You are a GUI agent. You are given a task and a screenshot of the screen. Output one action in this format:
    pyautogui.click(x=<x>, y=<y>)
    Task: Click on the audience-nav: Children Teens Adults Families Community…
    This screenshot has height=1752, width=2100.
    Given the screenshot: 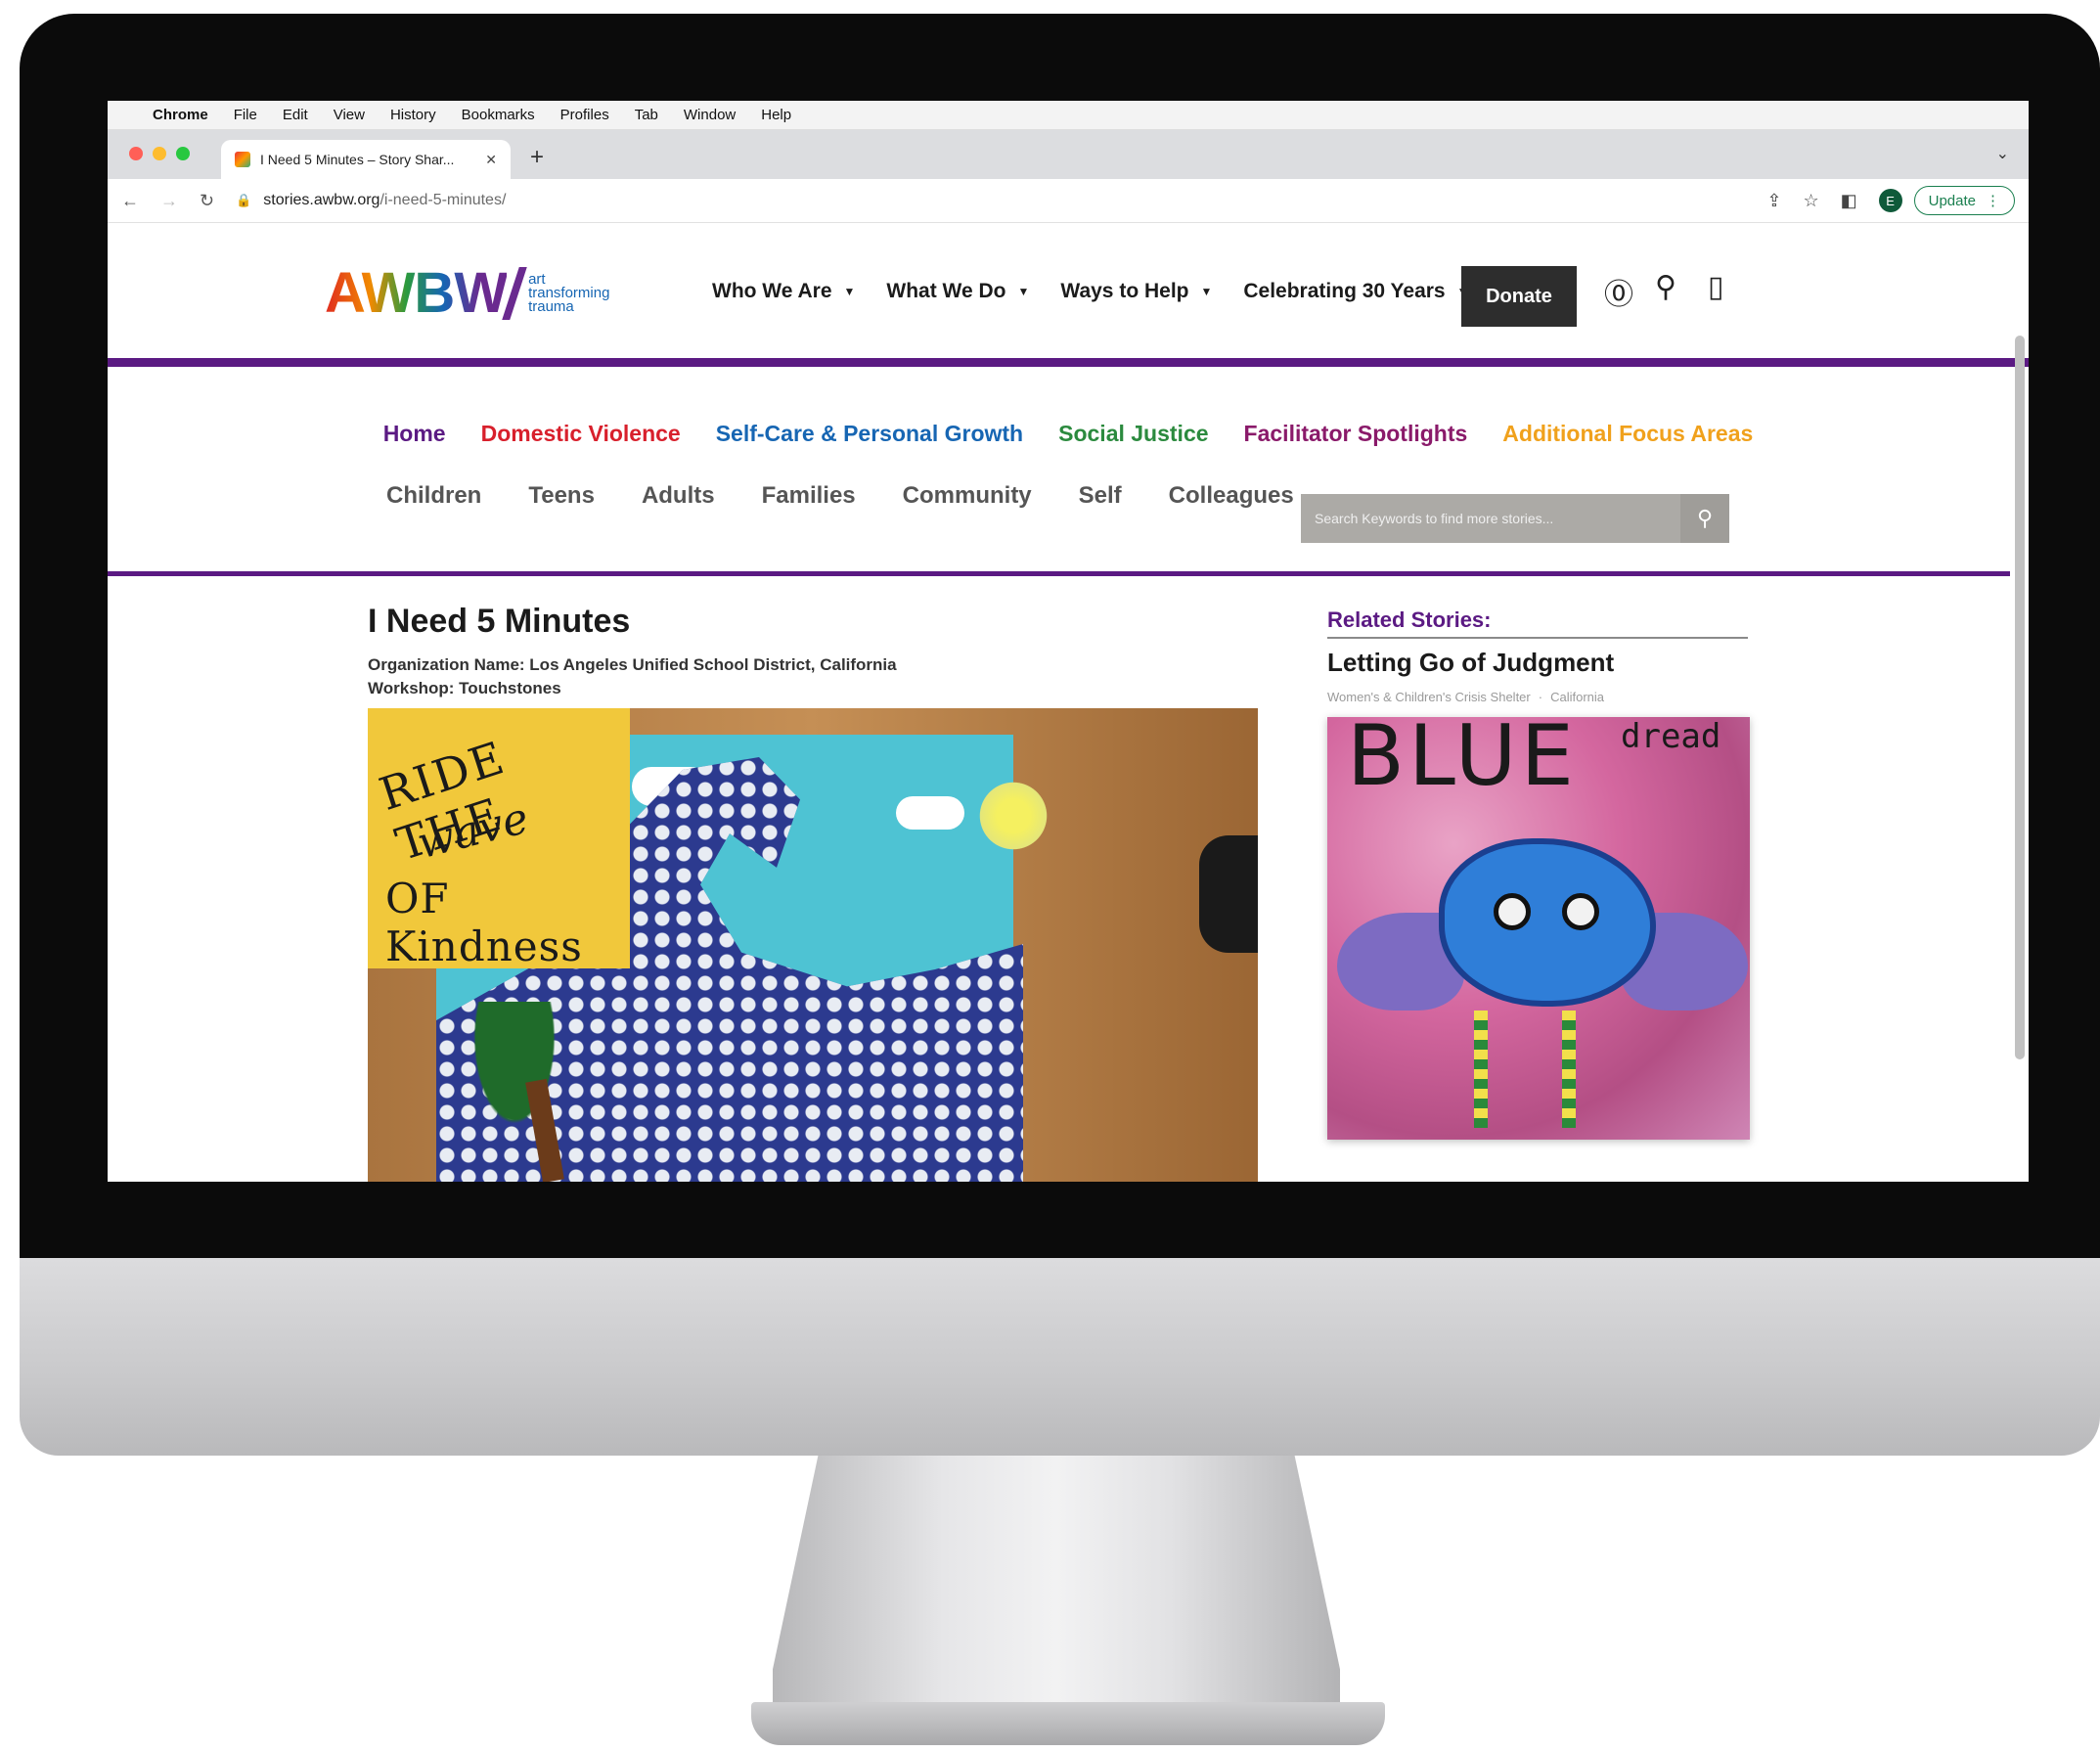 What is the action you would take?
    pyautogui.click(x=840, y=496)
    